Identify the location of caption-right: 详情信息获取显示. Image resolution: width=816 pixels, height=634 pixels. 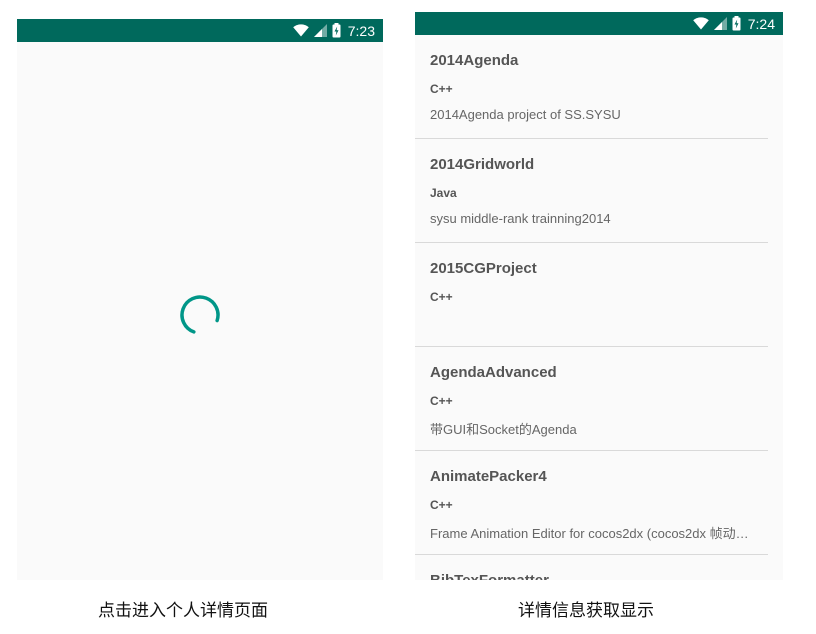
(586, 611).